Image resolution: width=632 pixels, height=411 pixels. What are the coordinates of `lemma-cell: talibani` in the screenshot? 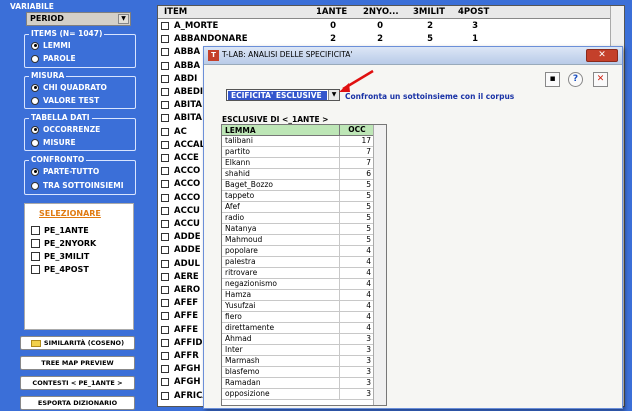 It's located at (239, 140).